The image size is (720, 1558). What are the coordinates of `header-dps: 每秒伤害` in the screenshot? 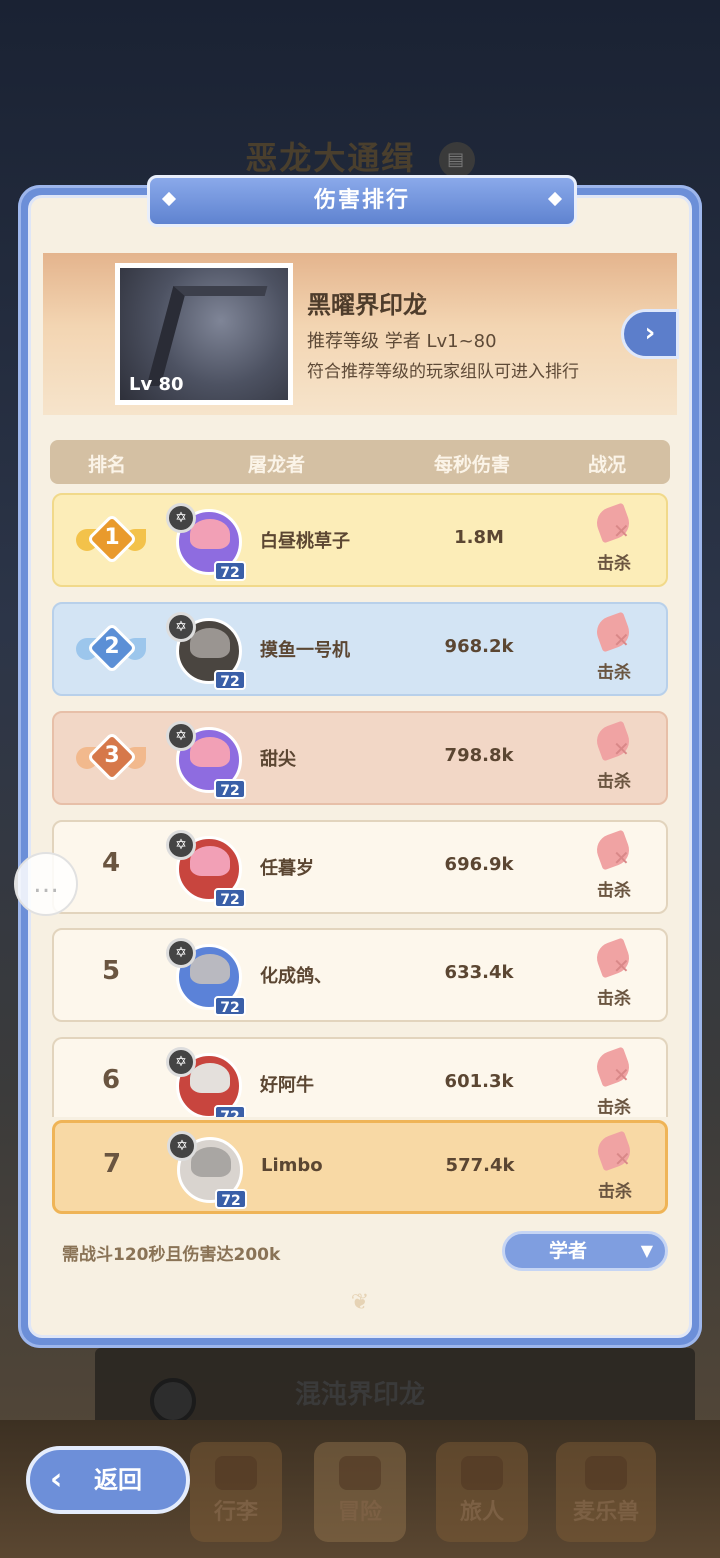 It's located at (472, 465).